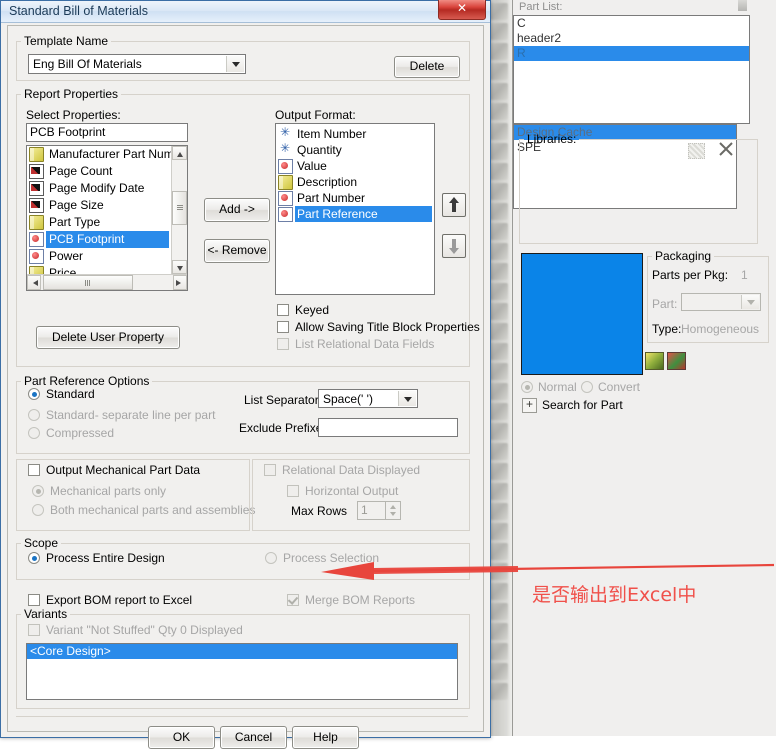 The width and height of the screenshot is (776, 749). I want to click on keyed-label: Keyed, so click(312, 310).